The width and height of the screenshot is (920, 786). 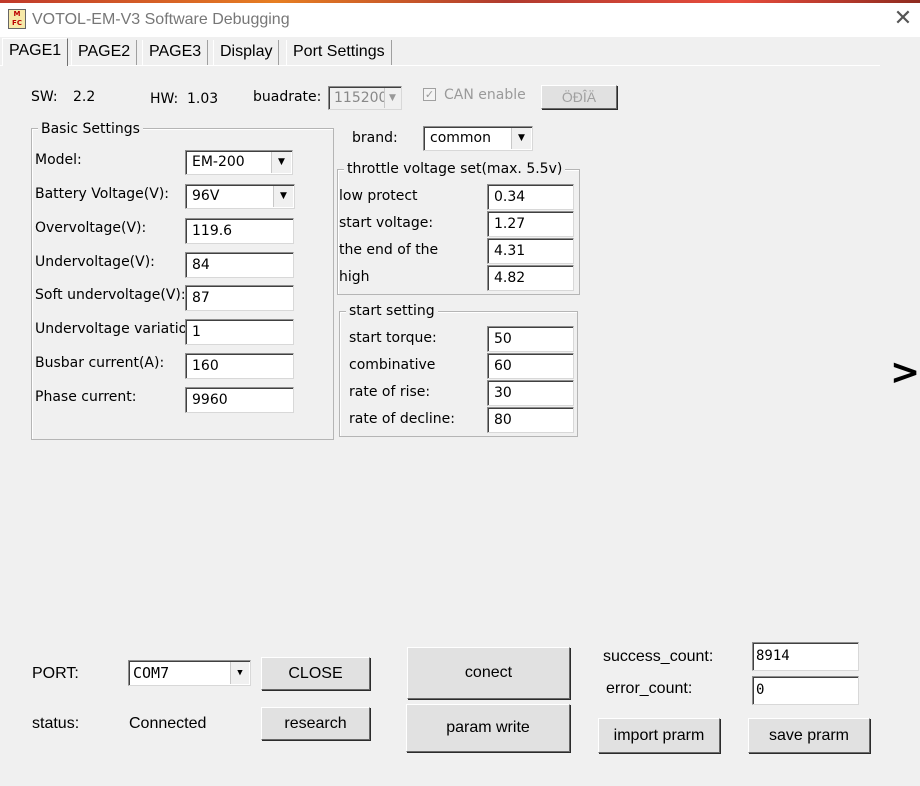 I want to click on throttle-voltage-title: throttle voltage set(max. 5.5v), so click(x=455, y=169).